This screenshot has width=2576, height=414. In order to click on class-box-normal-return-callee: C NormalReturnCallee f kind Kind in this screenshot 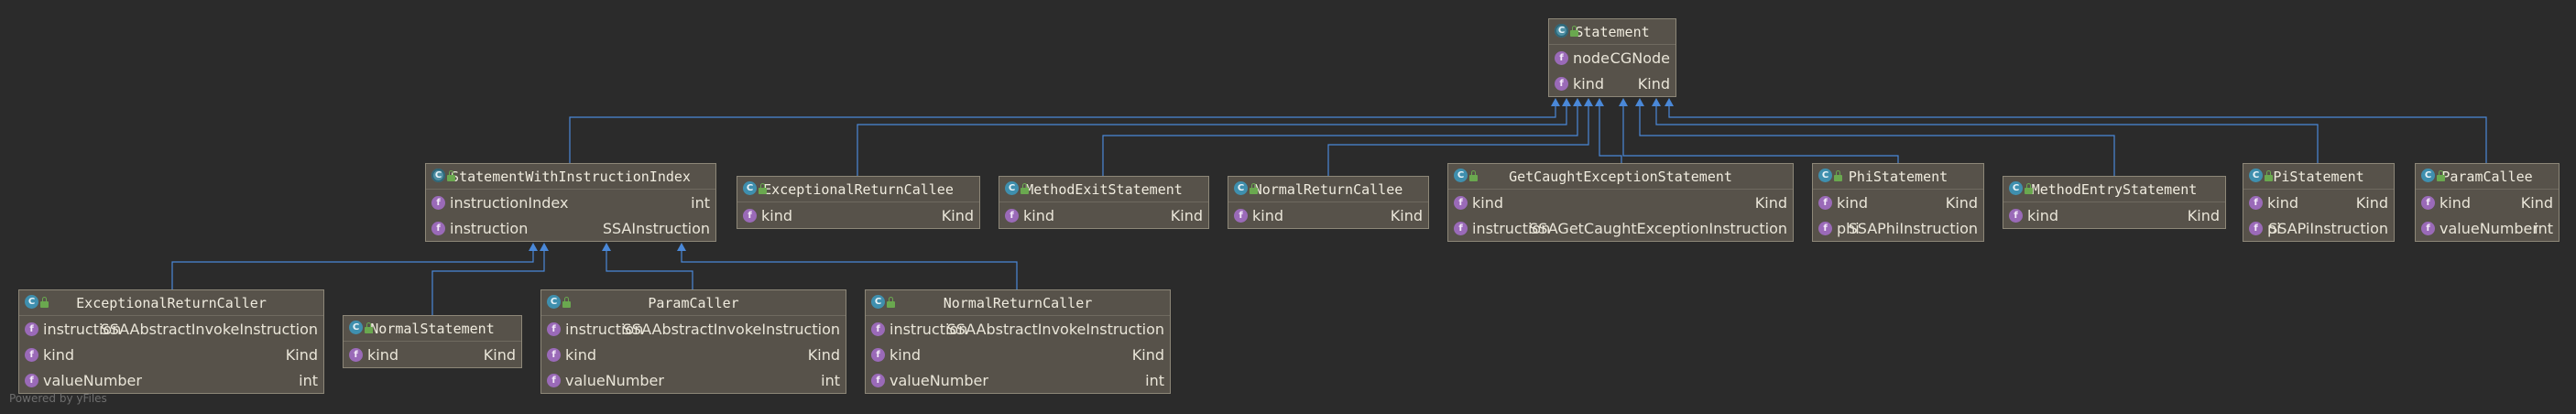, I will do `click(1329, 202)`.